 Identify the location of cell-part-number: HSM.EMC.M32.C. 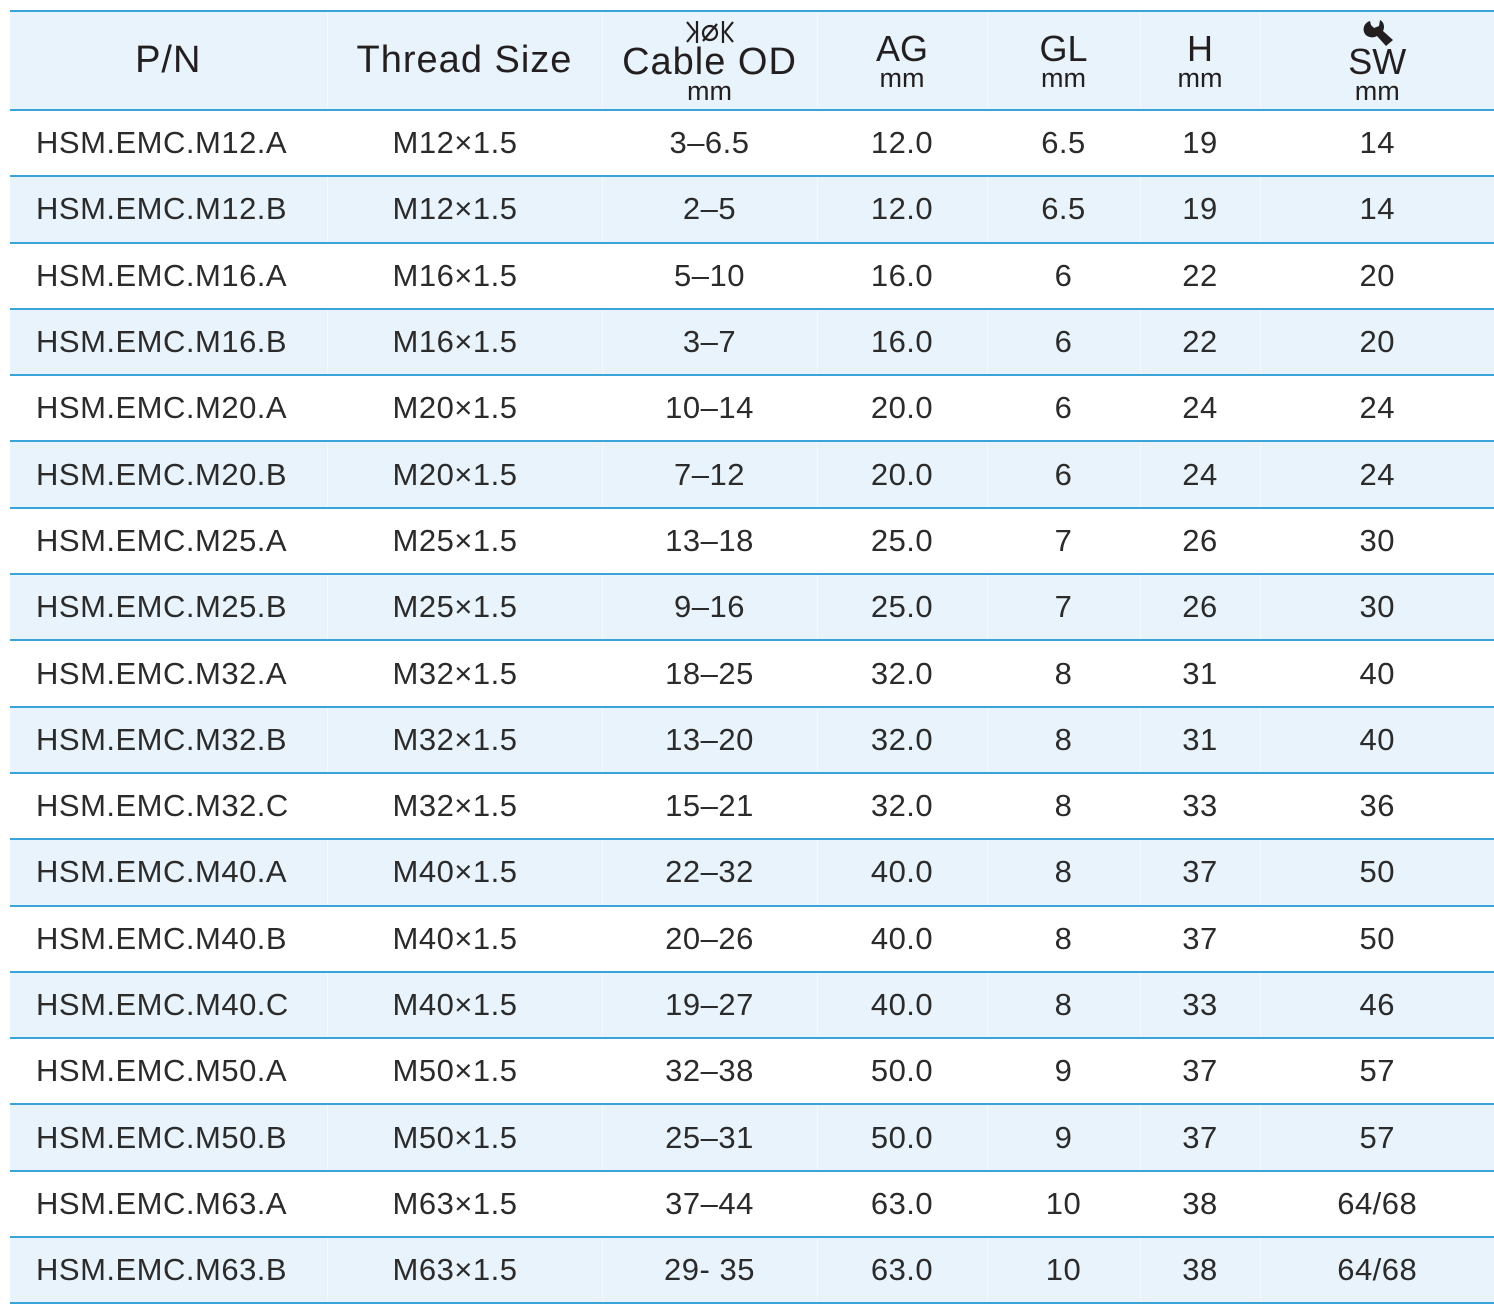
(162, 806).